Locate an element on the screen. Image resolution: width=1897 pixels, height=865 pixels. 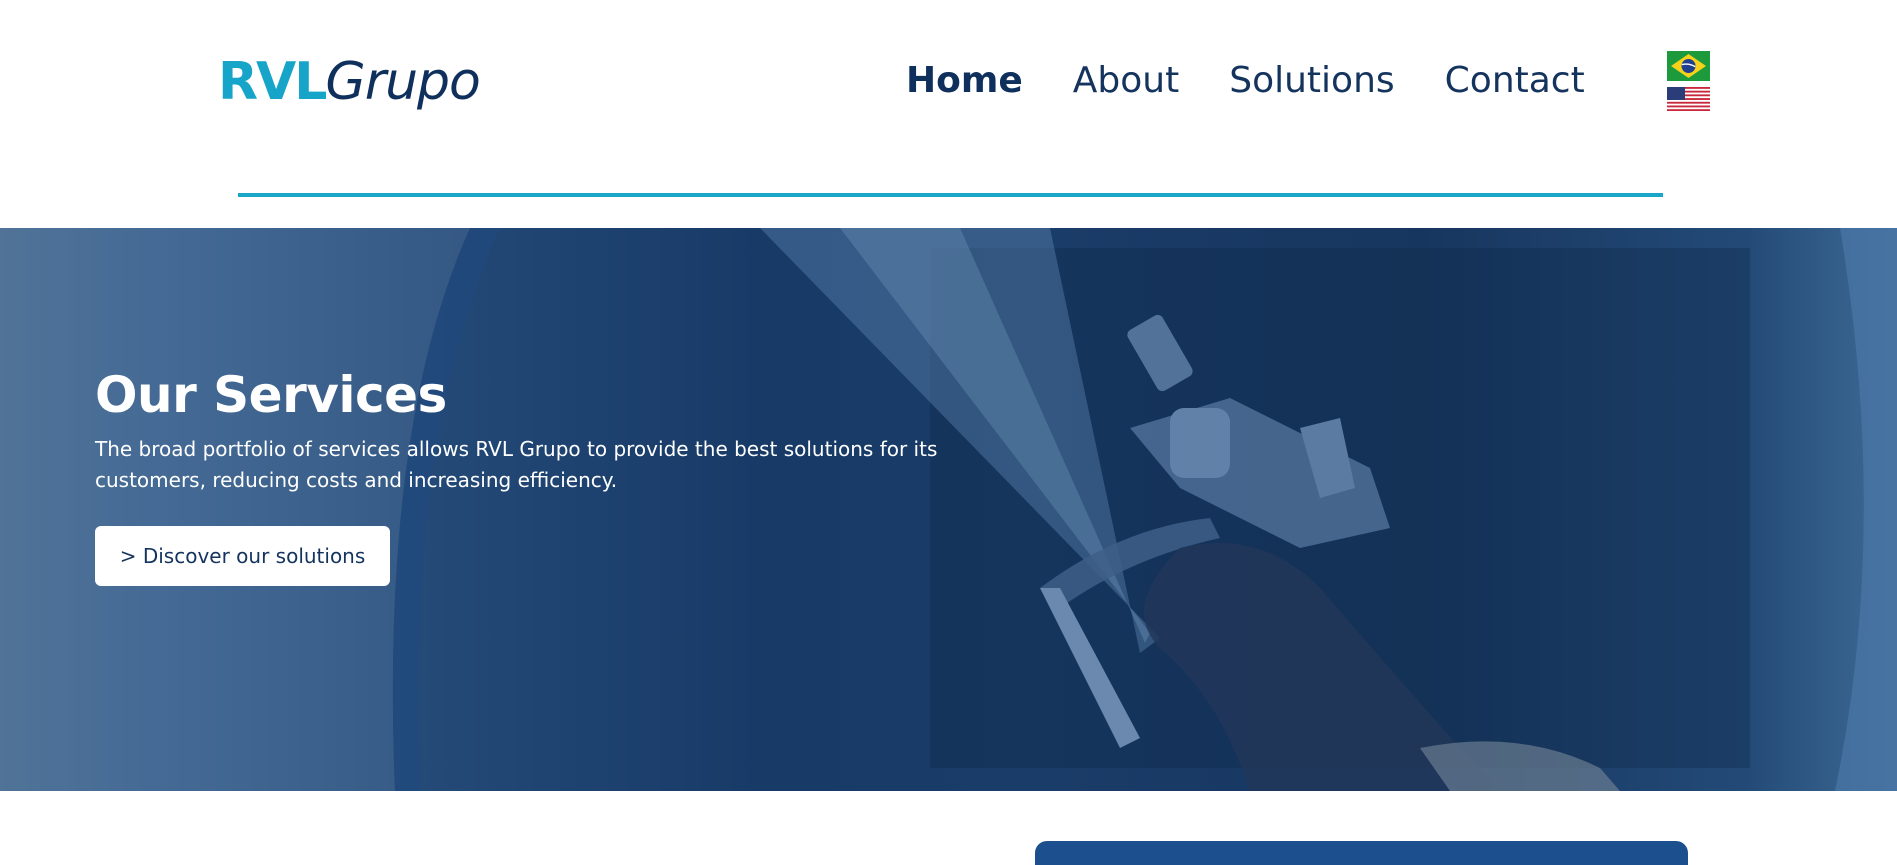
language-switcher is located at coordinates (1688, 81).